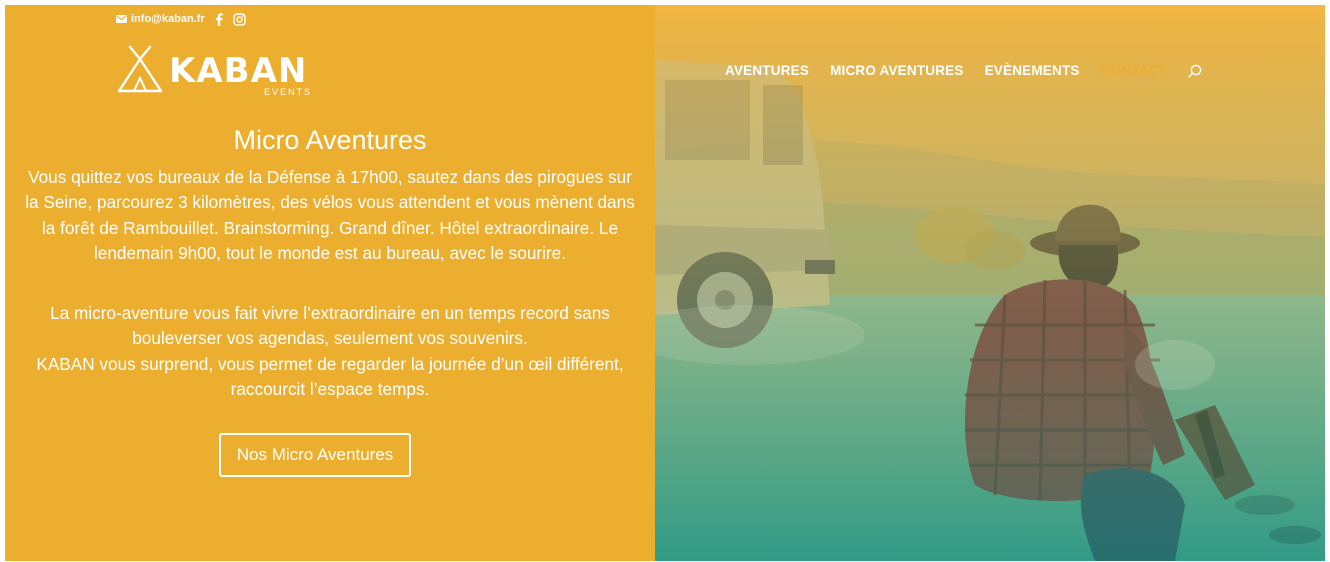 This screenshot has width=1330, height=562. I want to click on nav-item-contact: CONTACT, so click(1134, 70).